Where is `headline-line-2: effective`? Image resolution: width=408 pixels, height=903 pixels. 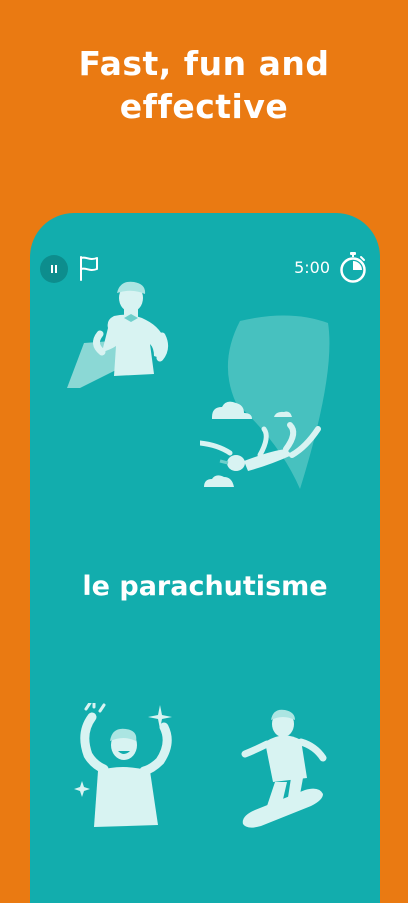 headline-line-2: effective is located at coordinates (204, 106).